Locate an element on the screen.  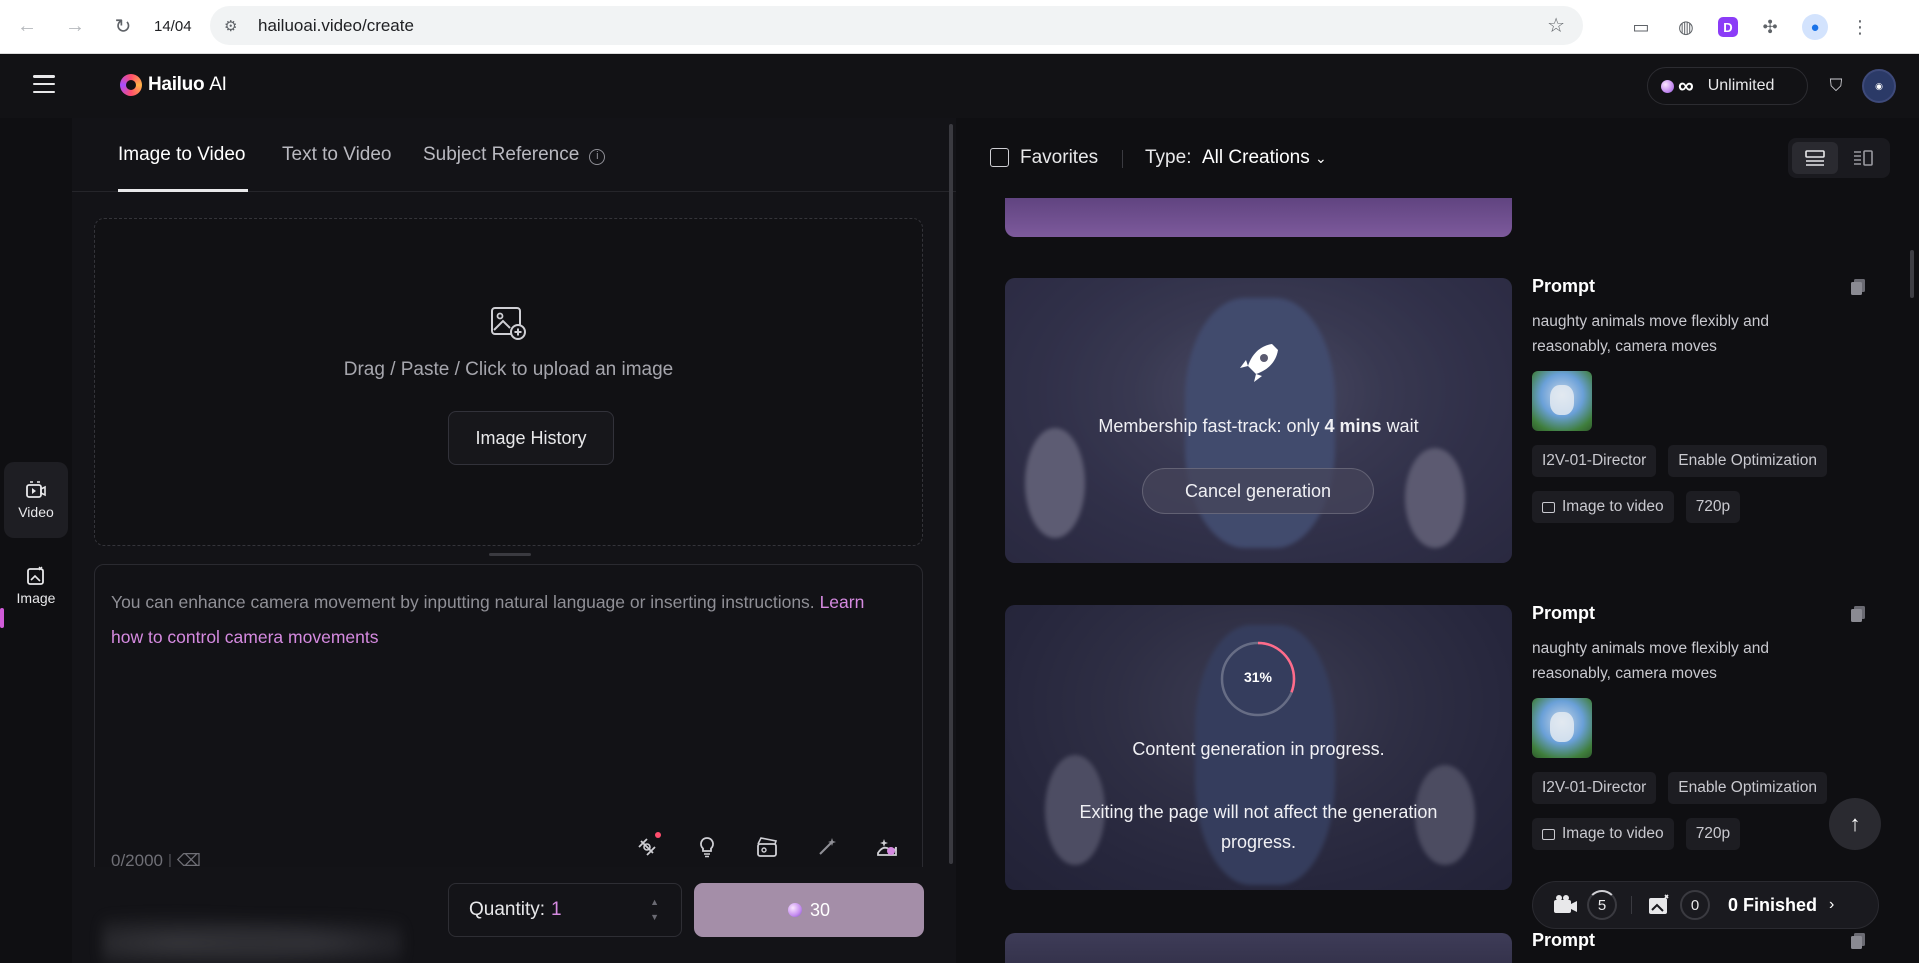
lightbulb-icon is located at coordinates (707, 847).